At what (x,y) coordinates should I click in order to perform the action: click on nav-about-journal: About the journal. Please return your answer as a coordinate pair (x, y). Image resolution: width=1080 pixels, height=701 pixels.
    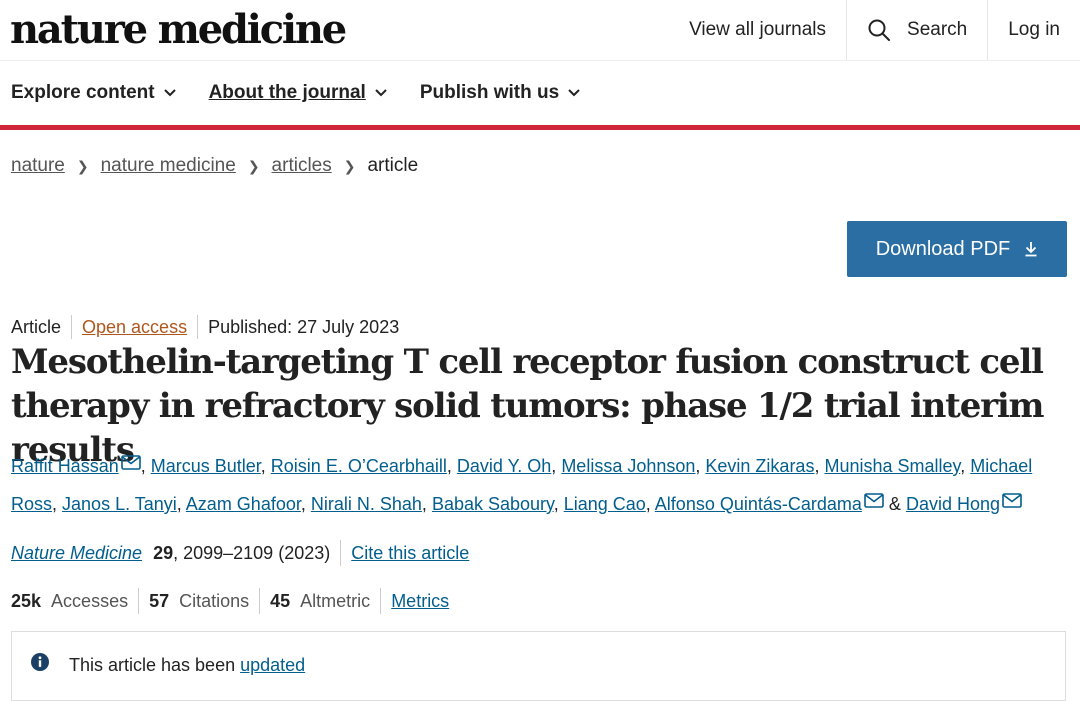
    Looking at the image, I should click on (298, 93).